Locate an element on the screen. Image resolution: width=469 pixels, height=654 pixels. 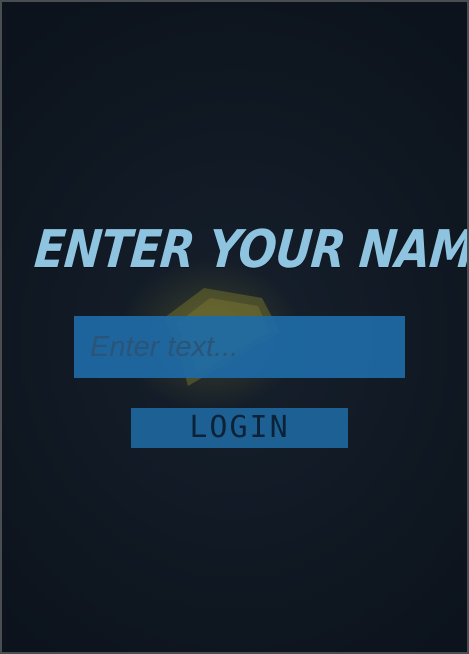
page-title: ENTER YOUR NAME is located at coordinates (250, 250).